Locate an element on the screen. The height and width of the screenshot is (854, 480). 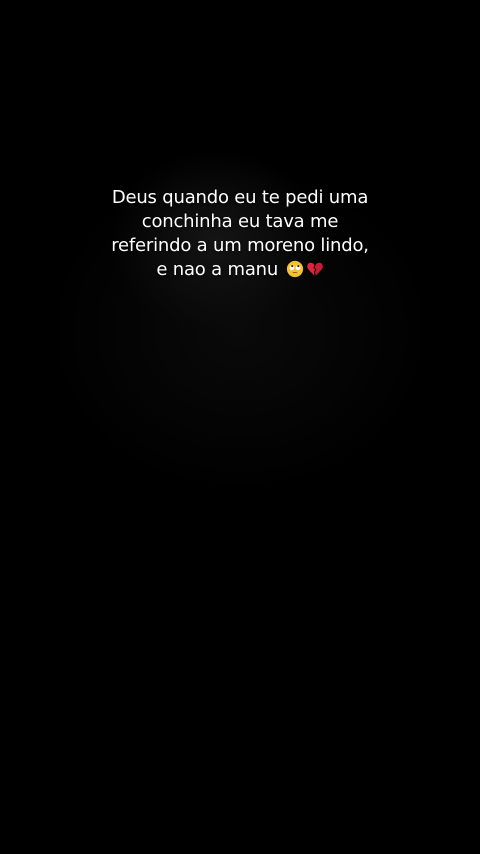
caption-line-4: e nao a manu is located at coordinates (217, 269).